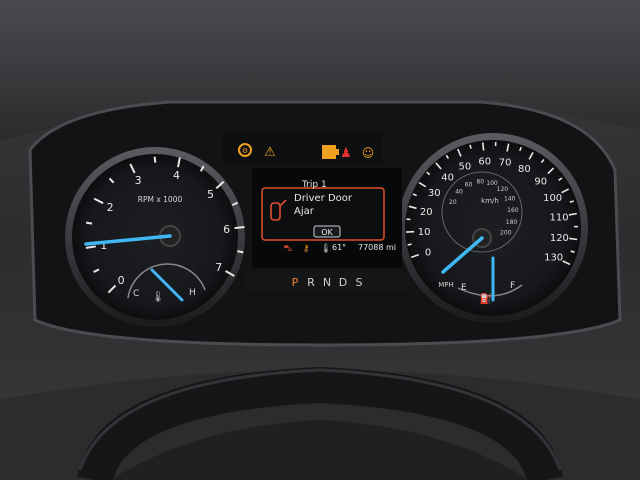 The width and height of the screenshot is (640, 480). Describe the element at coordinates (160, 199) in the screenshot. I see `tachometer-label: RPM x 1000` at that location.